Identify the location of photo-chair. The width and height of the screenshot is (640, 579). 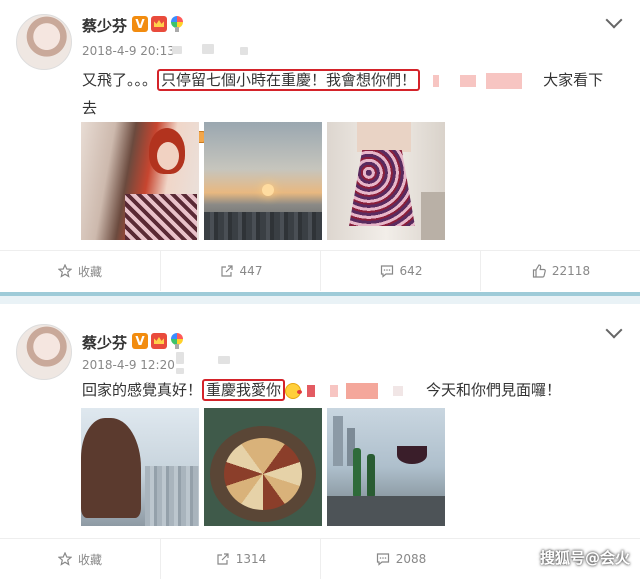
(433, 216).